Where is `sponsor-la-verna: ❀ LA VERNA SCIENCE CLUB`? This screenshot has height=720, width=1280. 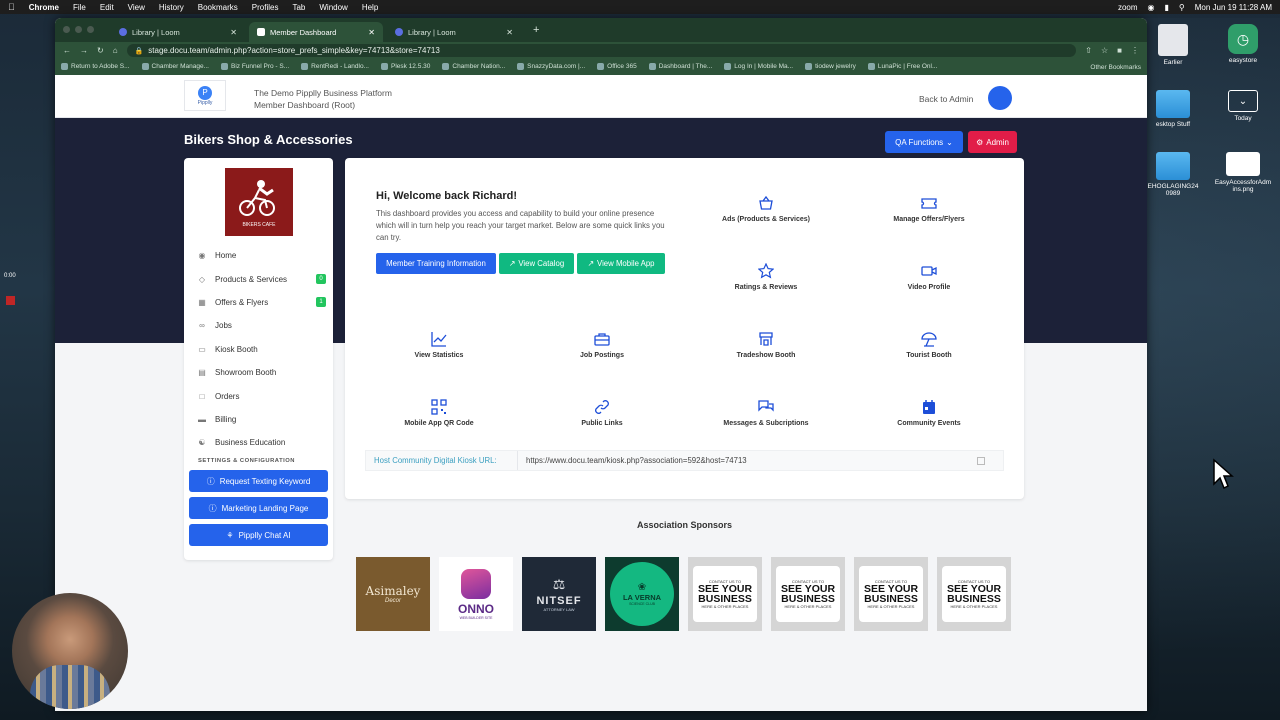
sponsor-la-verna: ❀ LA VERNA SCIENCE CLUB is located at coordinates (642, 594).